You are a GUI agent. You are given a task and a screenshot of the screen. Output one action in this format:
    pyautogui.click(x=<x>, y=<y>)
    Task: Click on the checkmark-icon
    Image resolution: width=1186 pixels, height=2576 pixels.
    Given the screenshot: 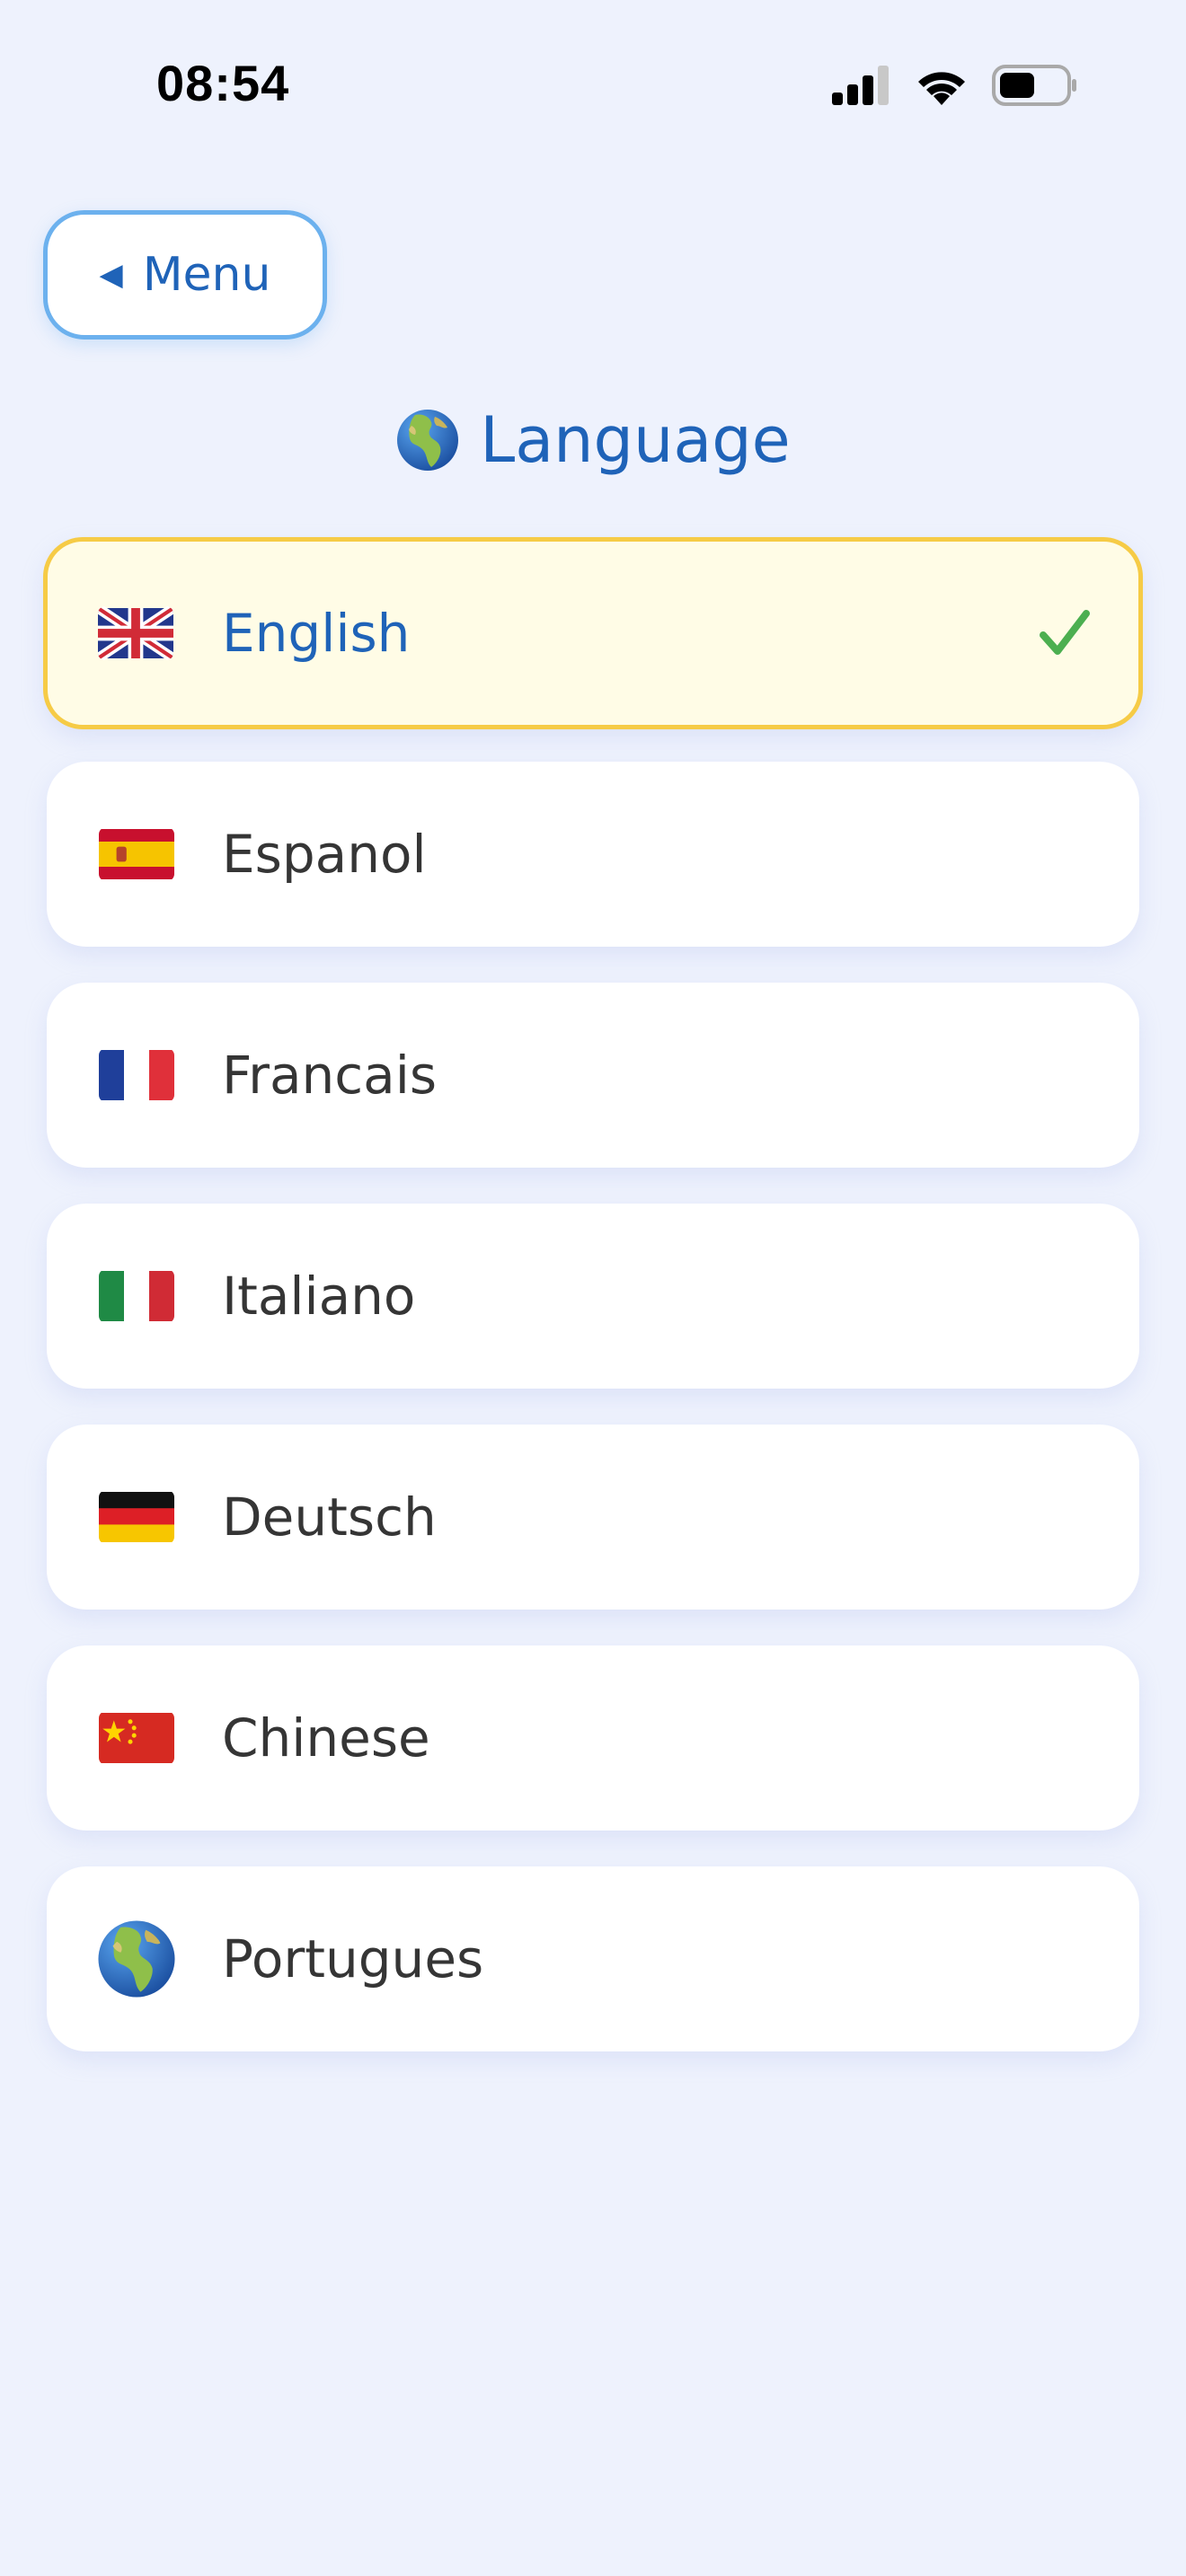 What is the action you would take?
    pyautogui.click(x=1065, y=632)
    